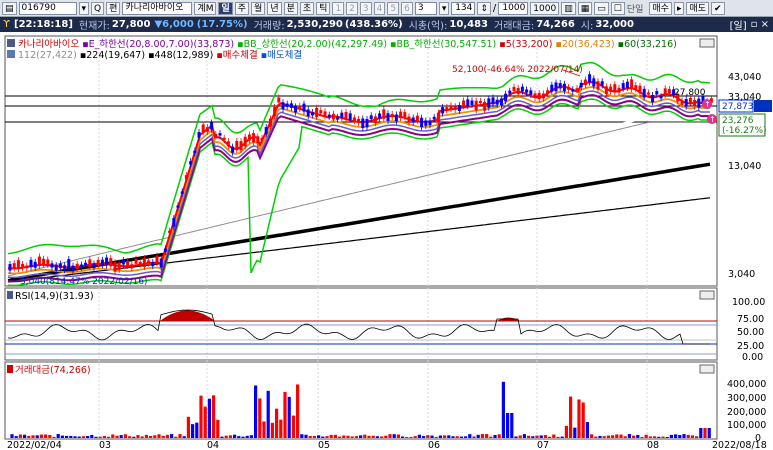 The image size is (773, 450). I want to click on edit-button: 편, so click(113, 8).